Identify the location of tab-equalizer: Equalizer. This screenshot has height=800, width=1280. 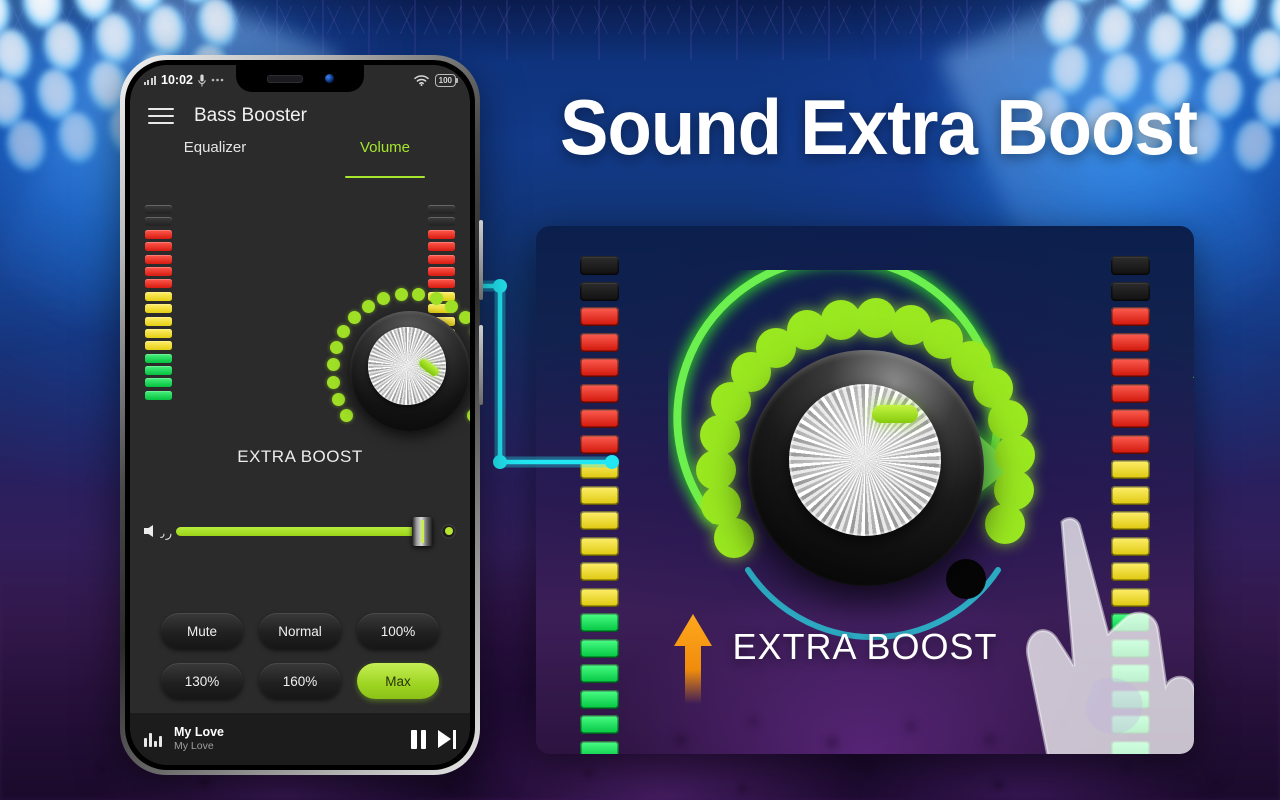
(215, 156).